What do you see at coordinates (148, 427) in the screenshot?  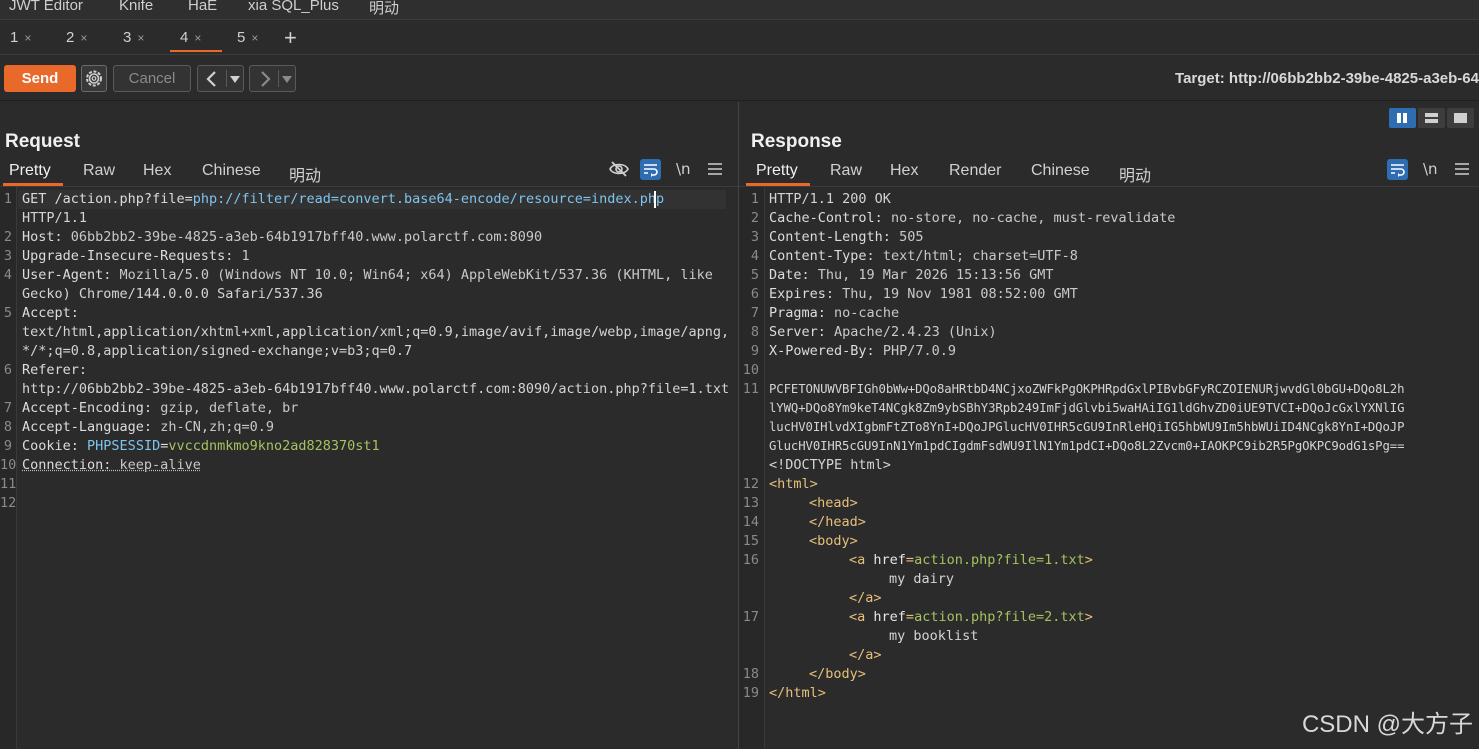 I see `header-accept-language: Accept-Language: zh-CN,zh;q=0.9` at bounding box center [148, 427].